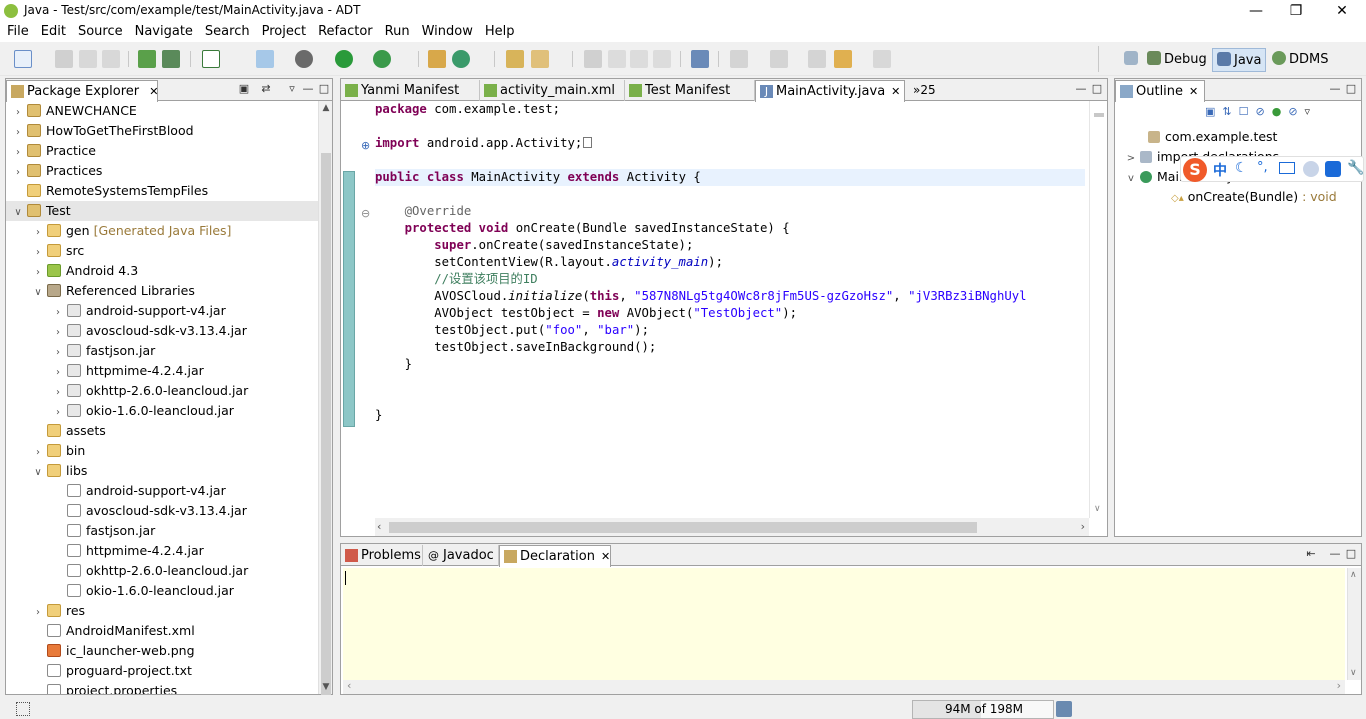  I want to click on toggle-breadcrumb-icon, so click(662, 59).